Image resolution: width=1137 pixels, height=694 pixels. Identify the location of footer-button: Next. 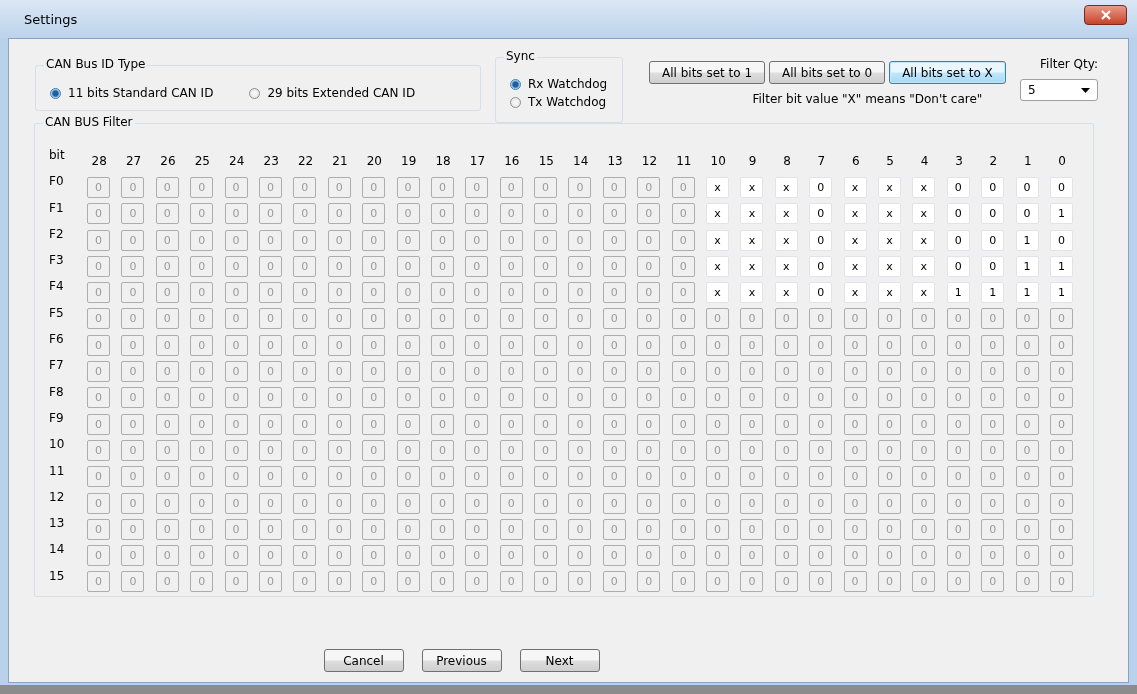
(559, 660).